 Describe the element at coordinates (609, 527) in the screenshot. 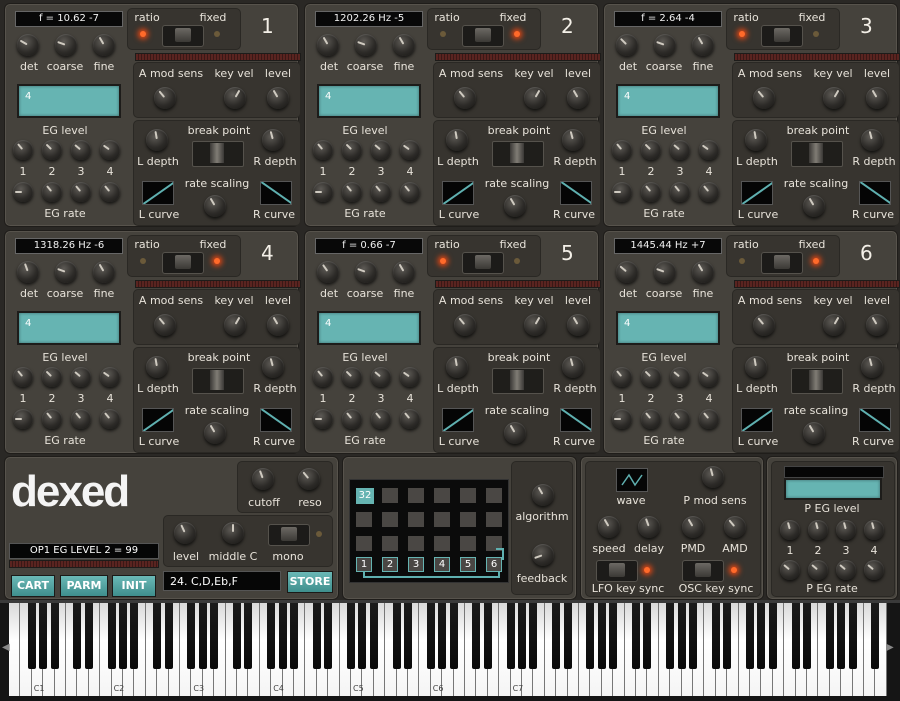

I see `speed-knob` at that location.